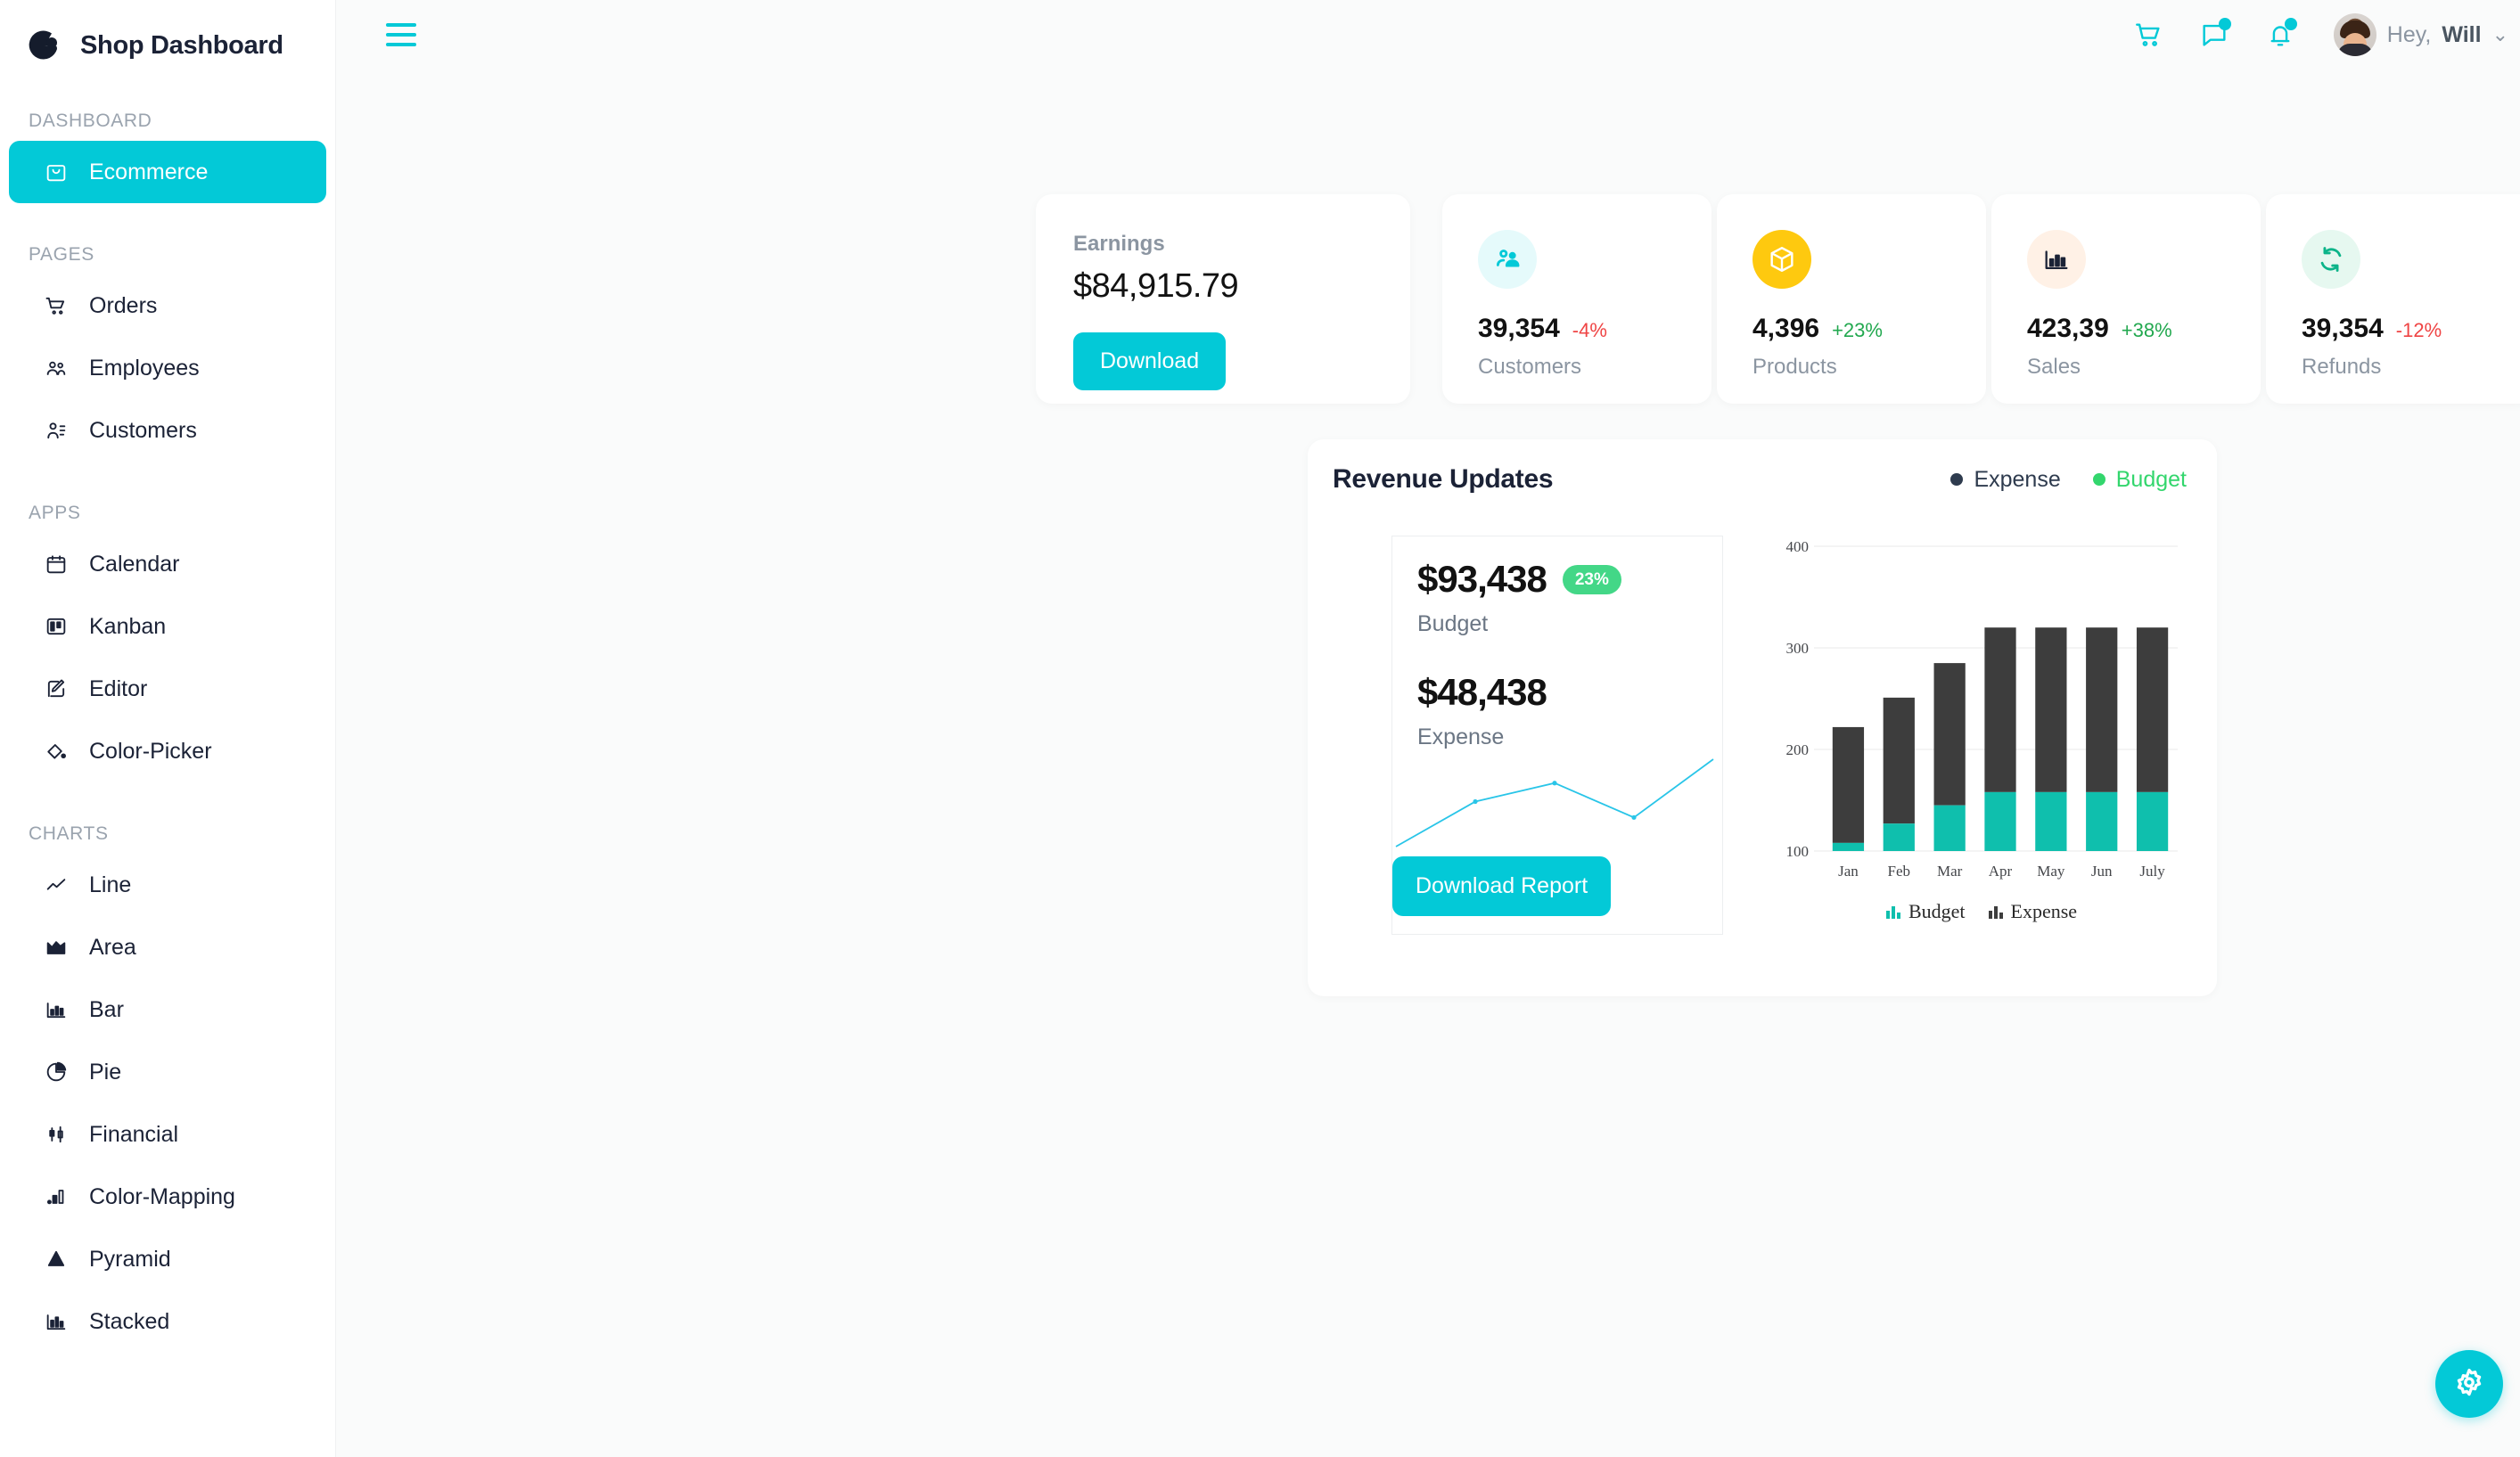  What do you see at coordinates (2068, 480) in the screenshot?
I see `revenue-legend: Expense Budget` at bounding box center [2068, 480].